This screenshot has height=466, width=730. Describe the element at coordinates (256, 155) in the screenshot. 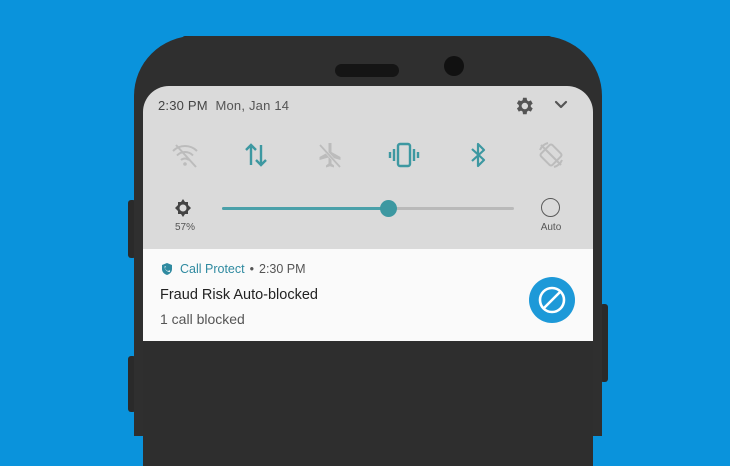

I see `data-transfer-icon` at that location.